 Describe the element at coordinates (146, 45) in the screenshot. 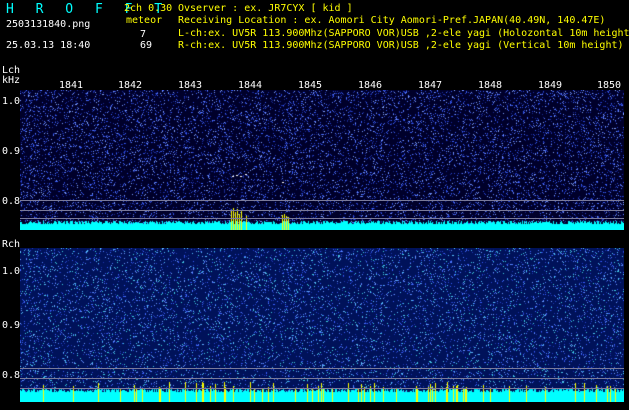

I see `meteor-count-rch: 69` at that location.